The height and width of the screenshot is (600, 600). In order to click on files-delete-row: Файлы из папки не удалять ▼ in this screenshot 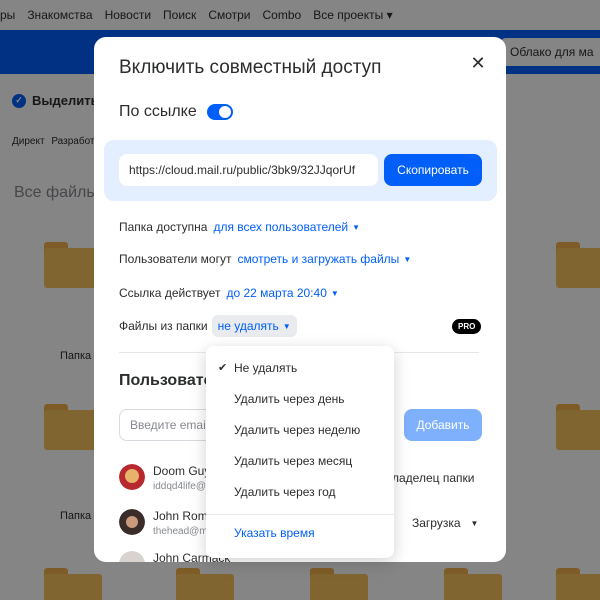, I will do `click(208, 326)`.